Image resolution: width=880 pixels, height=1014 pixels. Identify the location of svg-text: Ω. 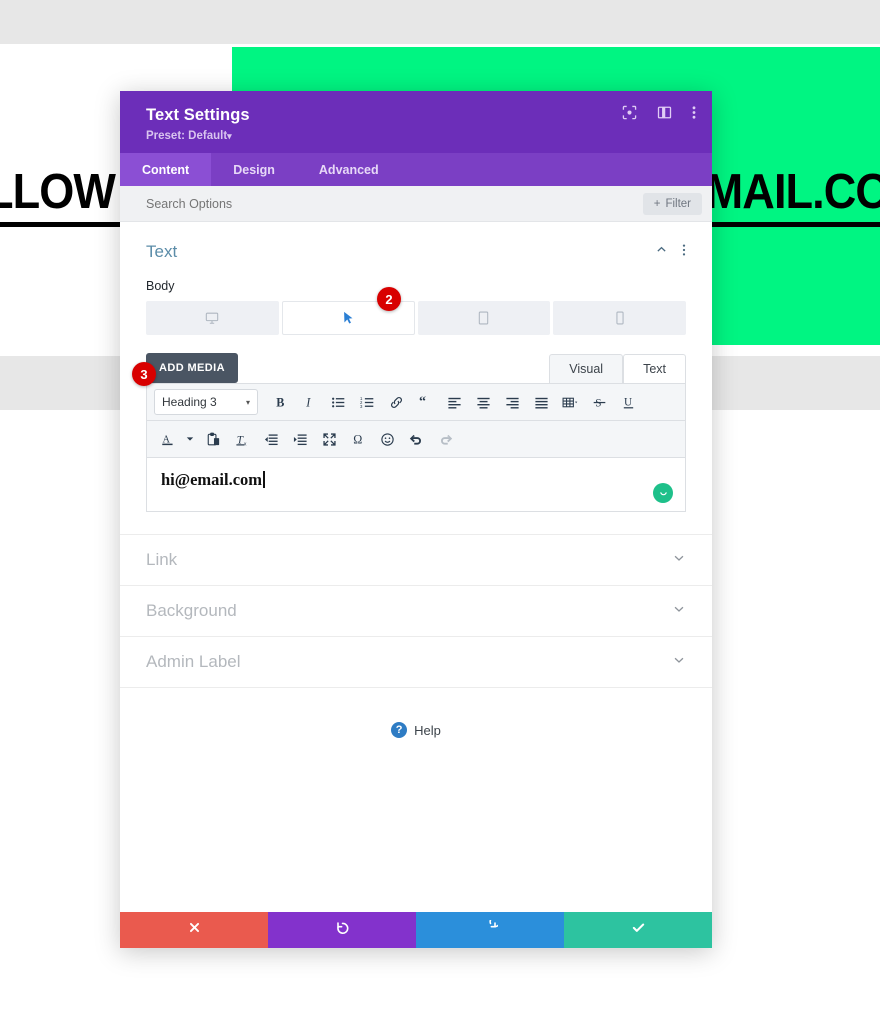
(357, 439).